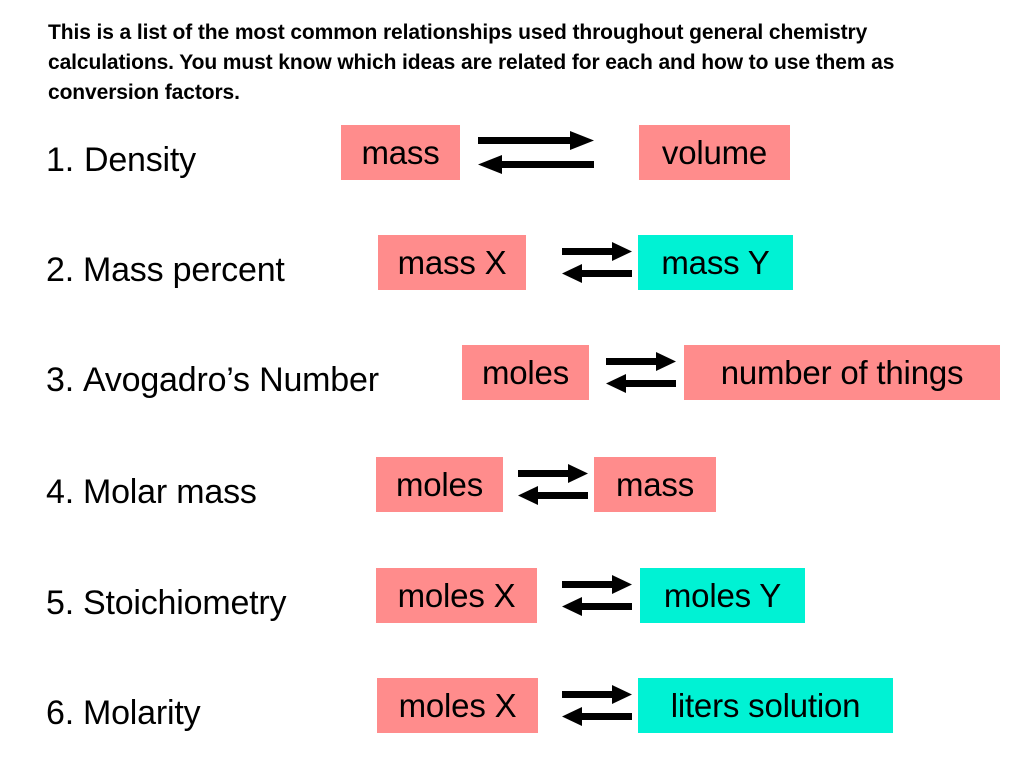 The width and height of the screenshot is (1024, 768). Describe the element at coordinates (715, 262) in the screenshot. I see `concept-box-right: mass Y` at that location.